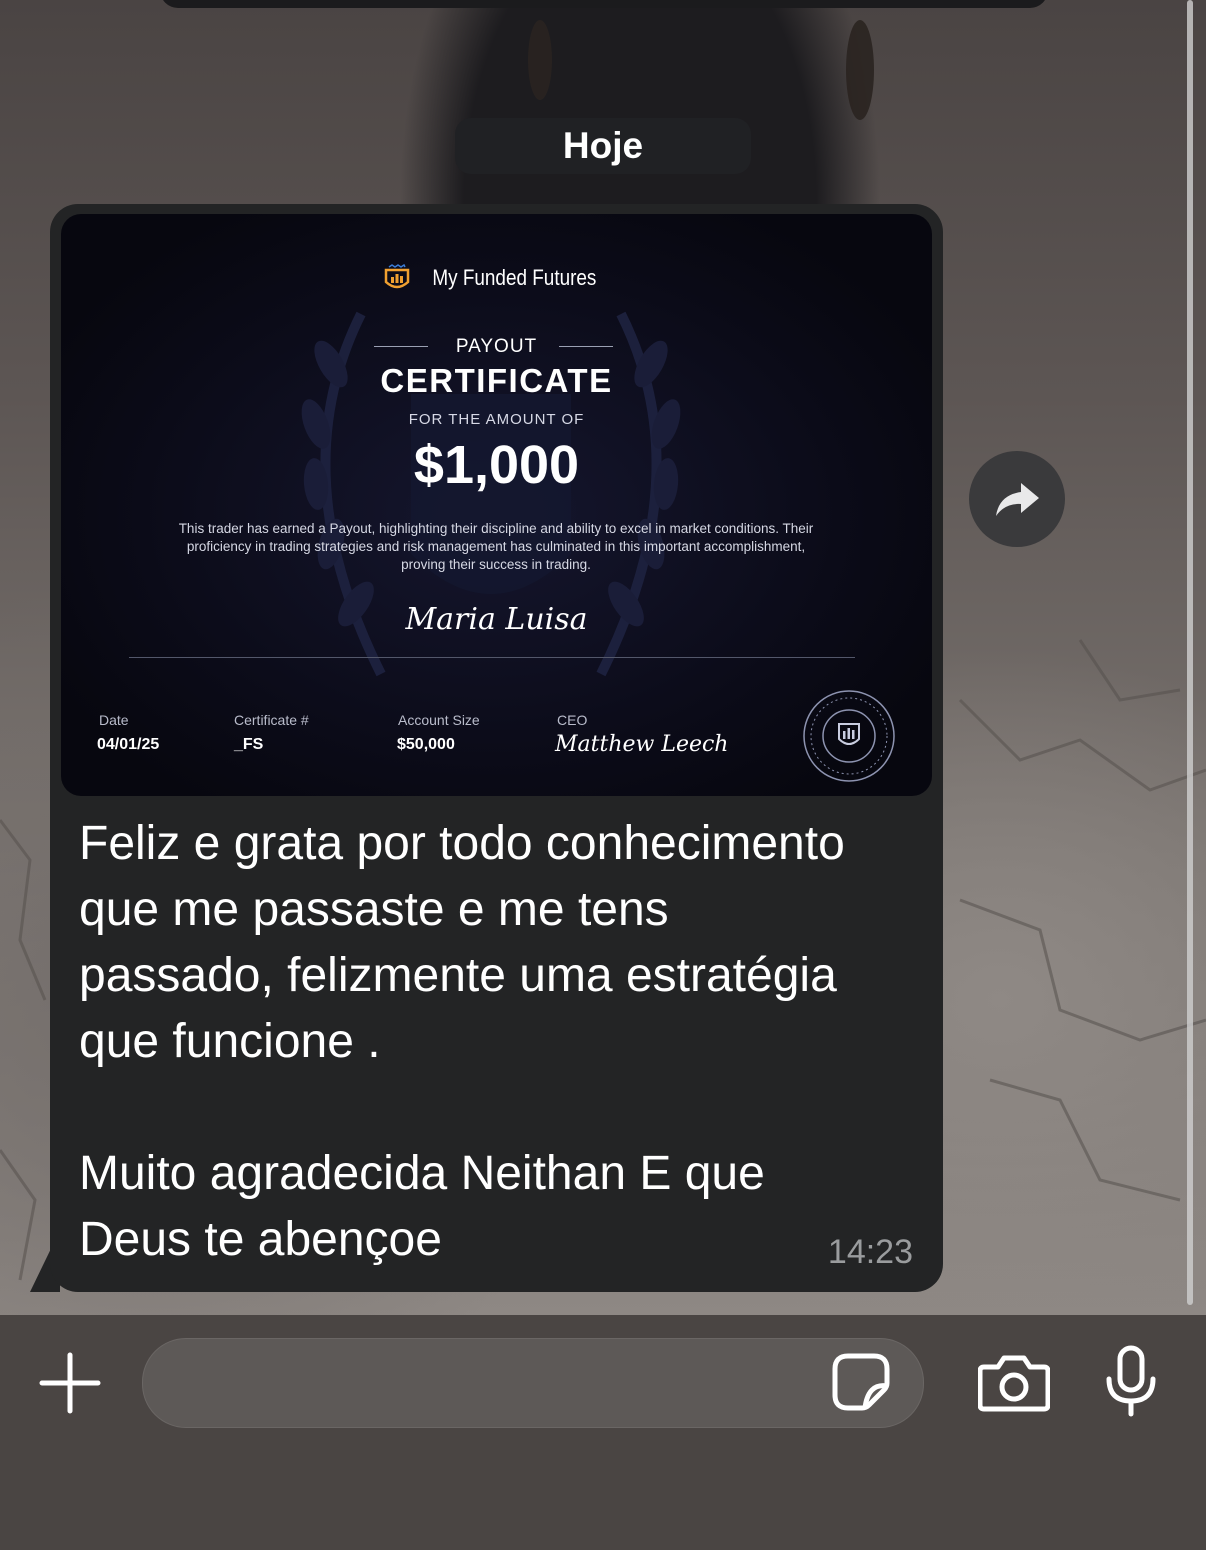 This screenshot has width=1206, height=1550. What do you see at coordinates (128, 744) in the screenshot?
I see `date-value: 04/01/25` at bounding box center [128, 744].